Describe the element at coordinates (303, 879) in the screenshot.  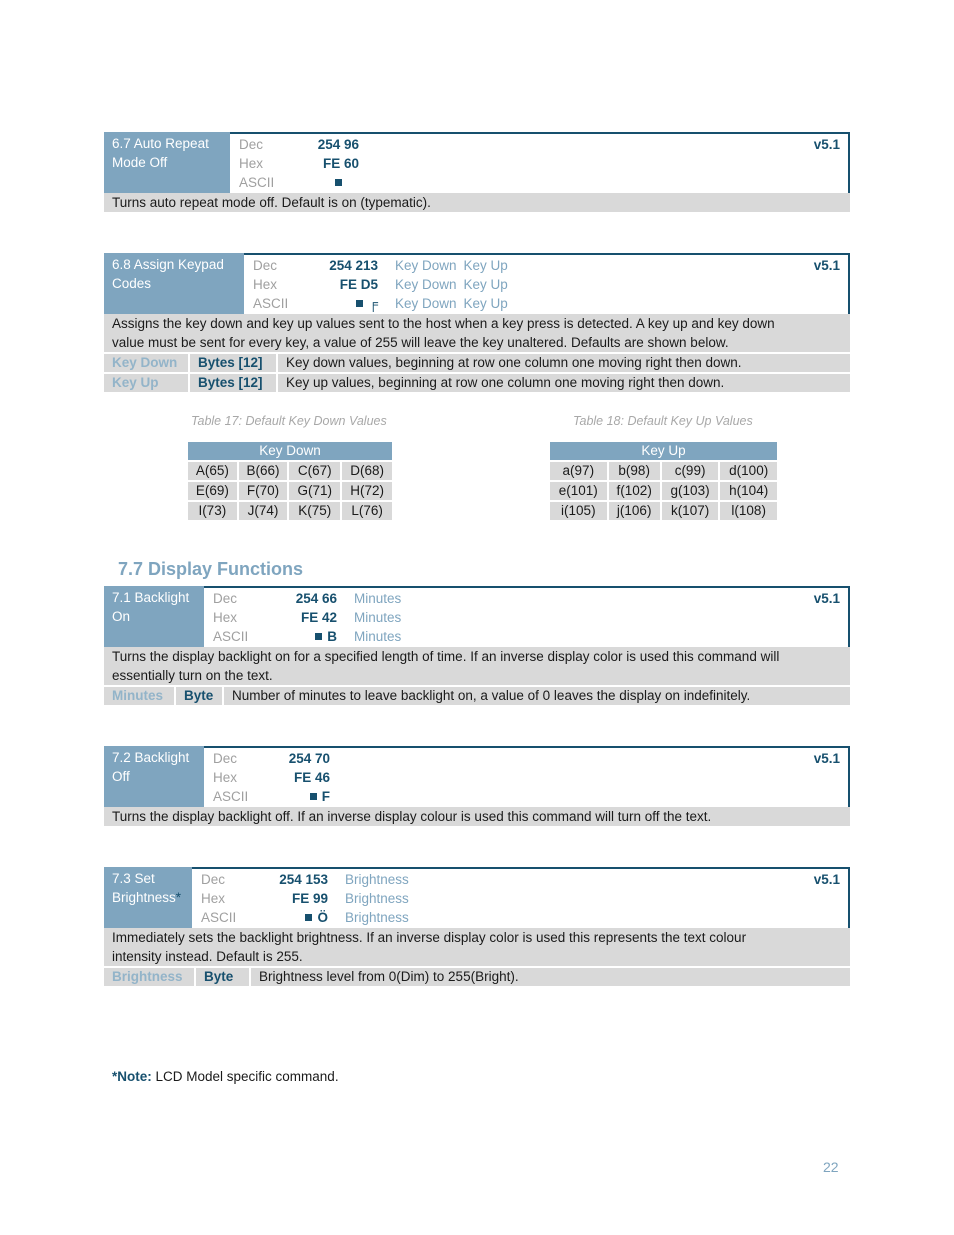
I see `code-value: 254 153` at that location.